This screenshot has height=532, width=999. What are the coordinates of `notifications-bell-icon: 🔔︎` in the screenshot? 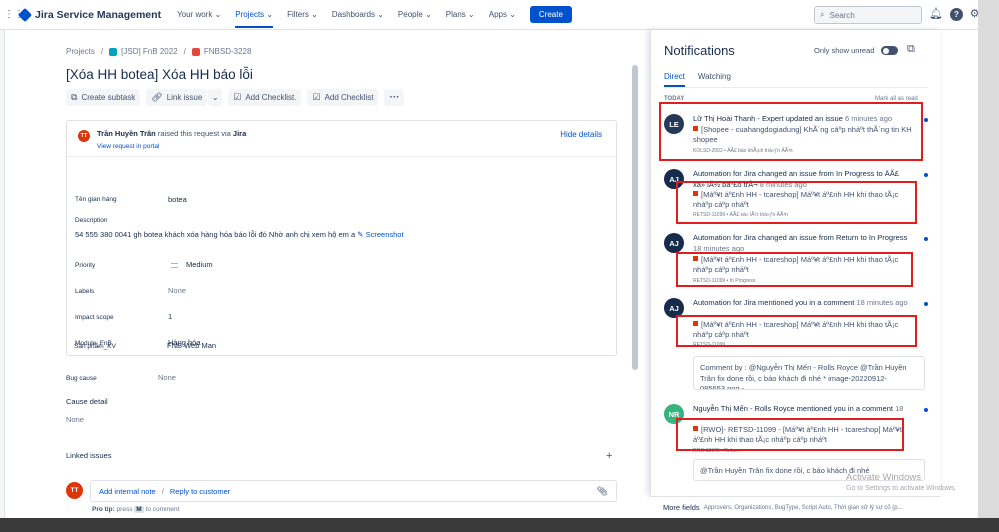 It's located at (936, 14).